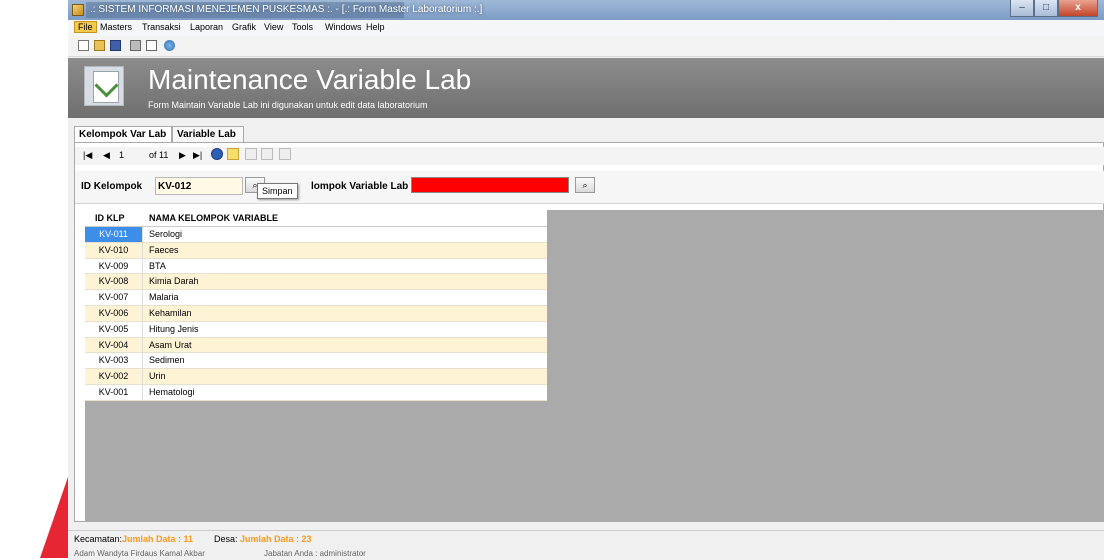 The image size is (1104, 560). What do you see at coordinates (197, 155) in the screenshot?
I see `last-record-button: ▶|` at bounding box center [197, 155].